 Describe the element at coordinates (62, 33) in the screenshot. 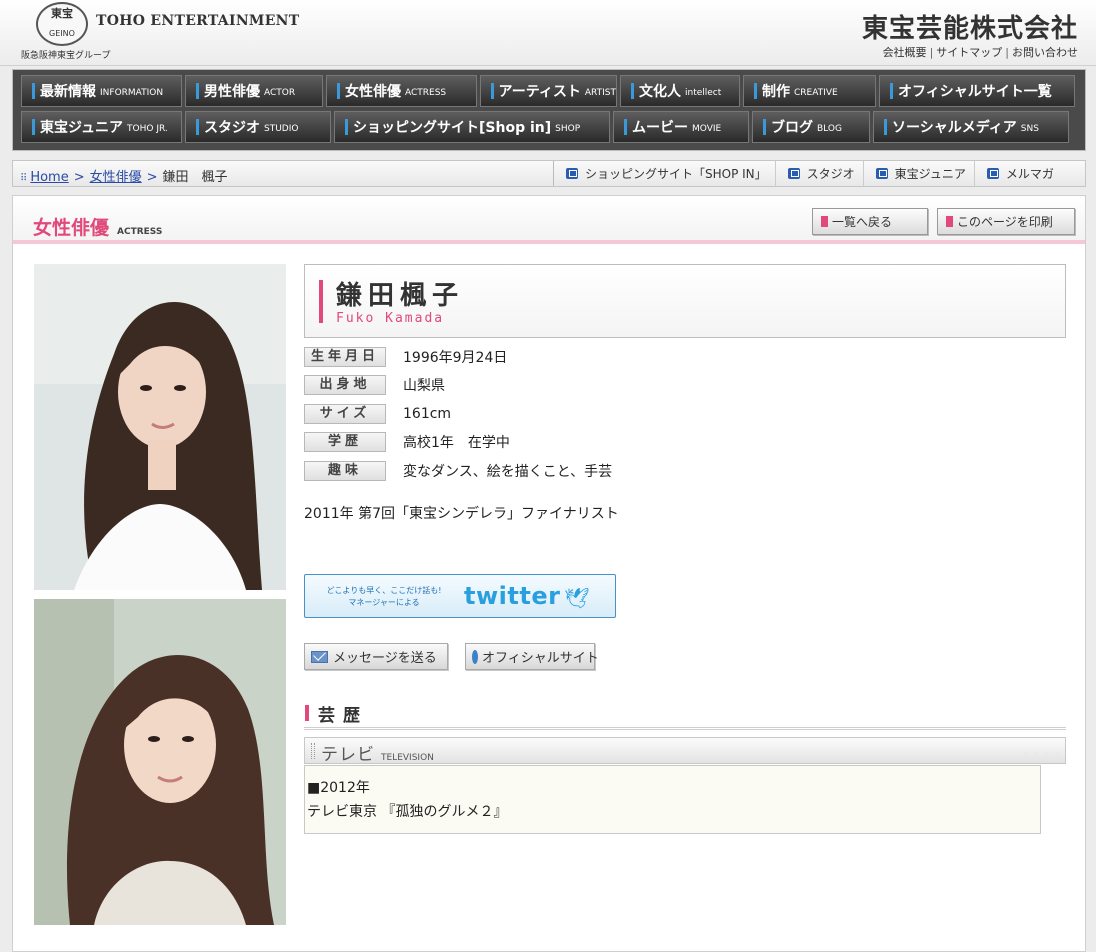

I see `logo-sub: GEINO` at that location.